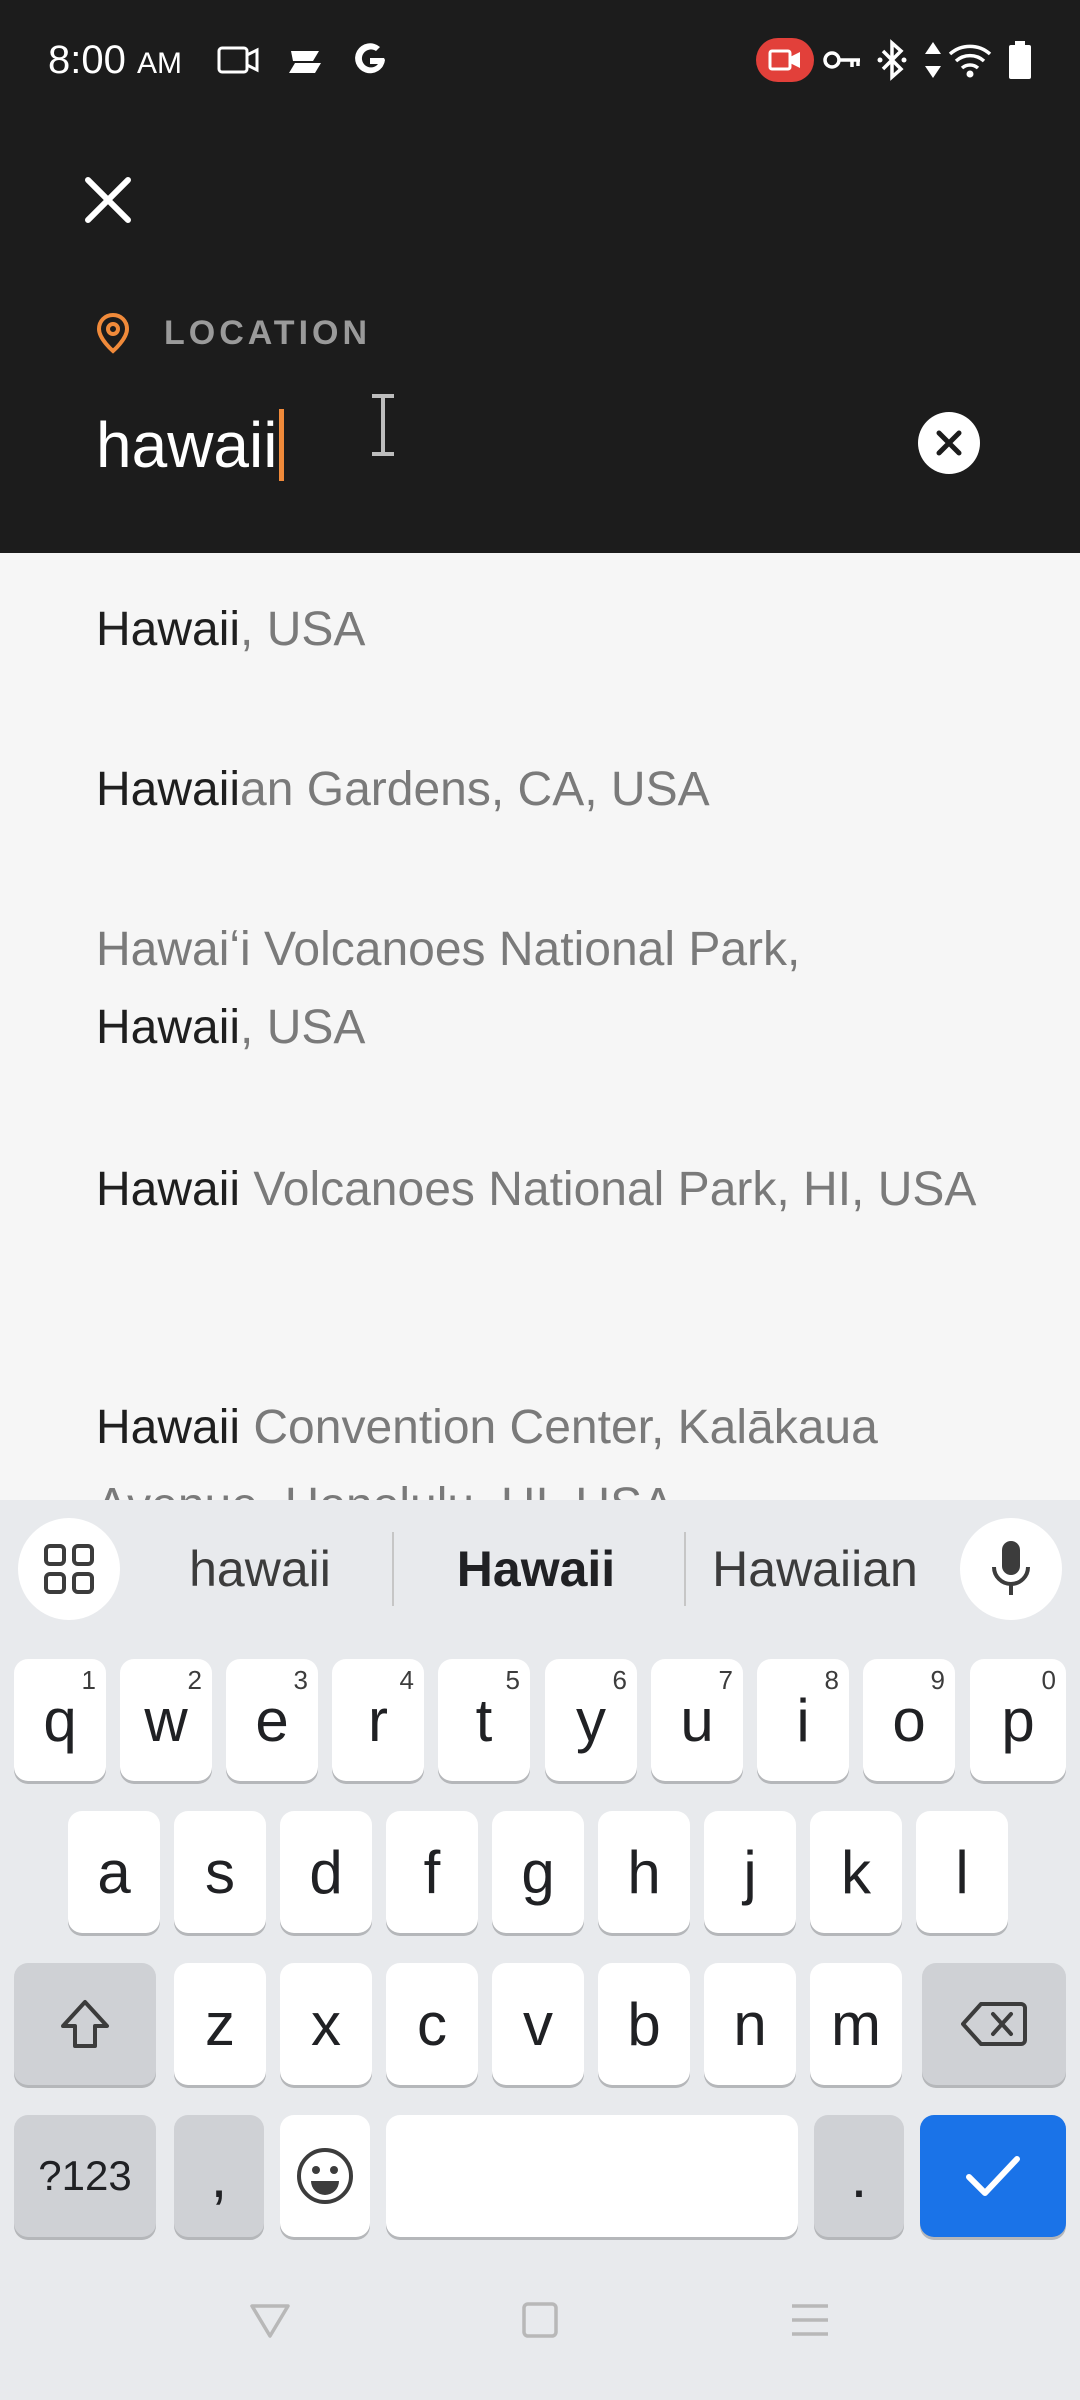  What do you see at coordinates (166, 1720) in the screenshot?
I see `key-w: w2` at bounding box center [166, 1720].